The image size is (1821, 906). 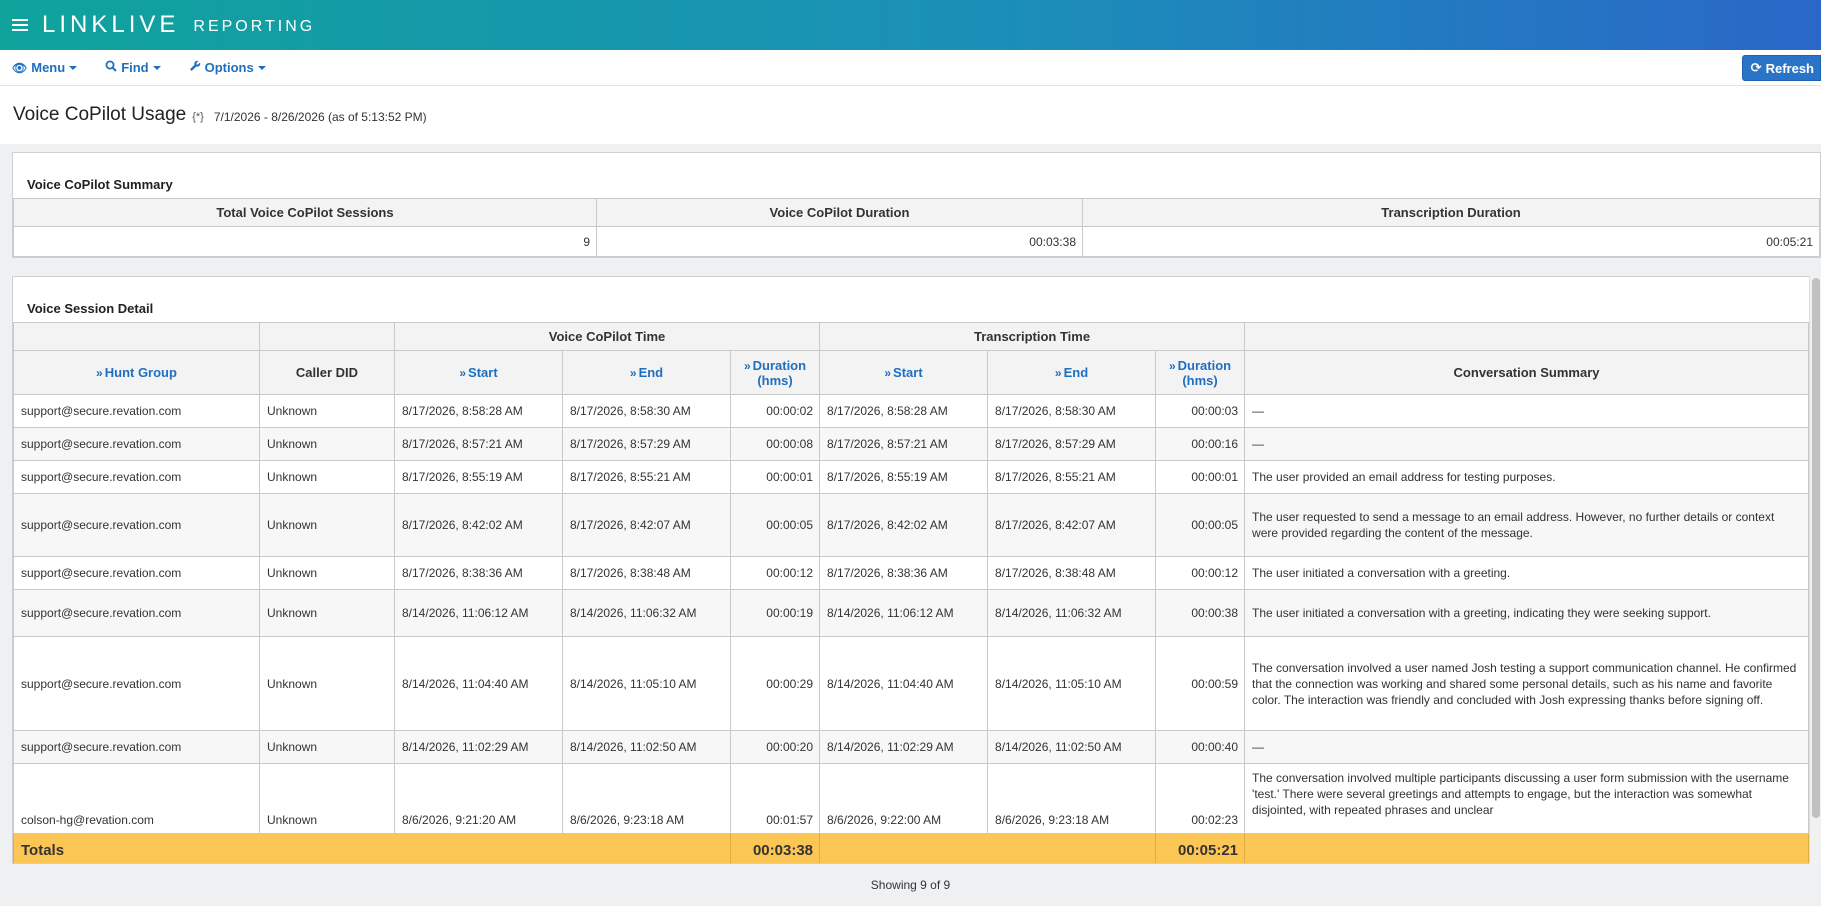 I want to click on refresh-button: ⟳ Refresh, so click(x=1781, y=68).